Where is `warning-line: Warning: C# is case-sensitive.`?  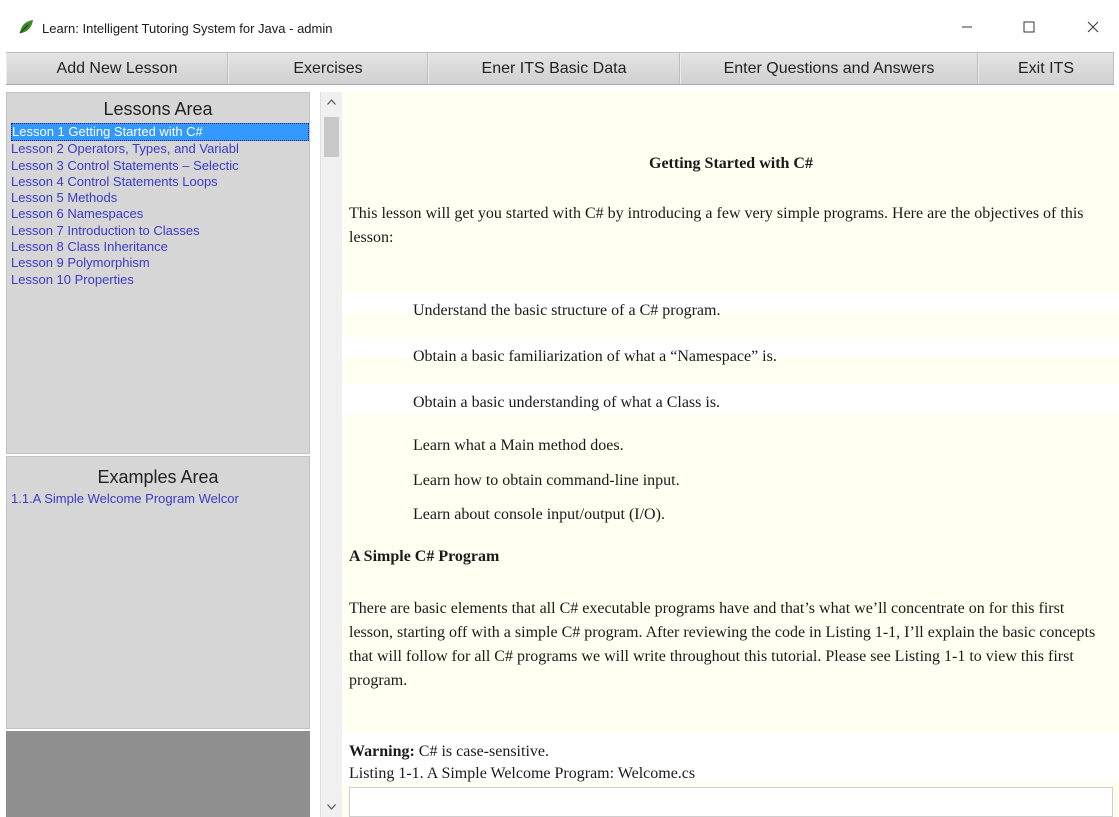 warning-line: Warning: C# is case-sensitive. is located at coordinates (728, 752).